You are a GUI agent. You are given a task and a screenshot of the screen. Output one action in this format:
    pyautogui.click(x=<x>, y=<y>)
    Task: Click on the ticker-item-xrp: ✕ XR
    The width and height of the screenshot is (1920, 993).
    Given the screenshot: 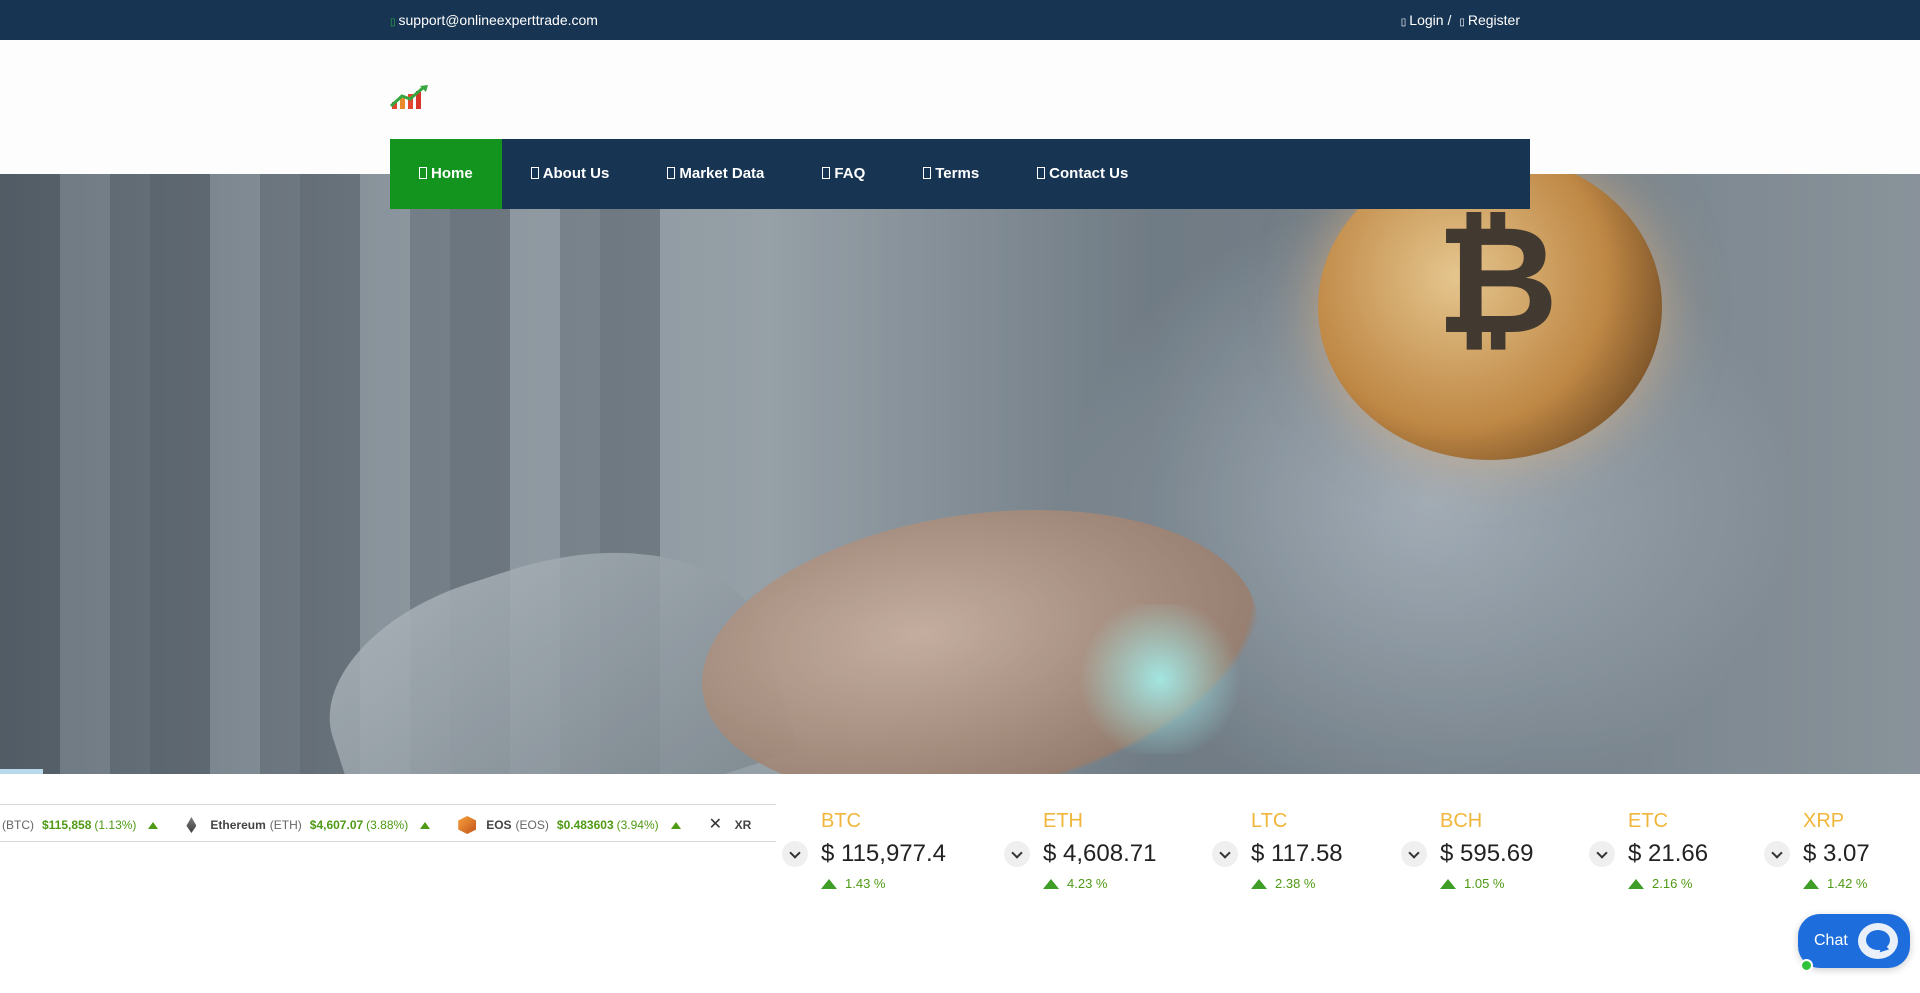 What is the action you would take?
    pyautogui.click(x=730, y=825)
    